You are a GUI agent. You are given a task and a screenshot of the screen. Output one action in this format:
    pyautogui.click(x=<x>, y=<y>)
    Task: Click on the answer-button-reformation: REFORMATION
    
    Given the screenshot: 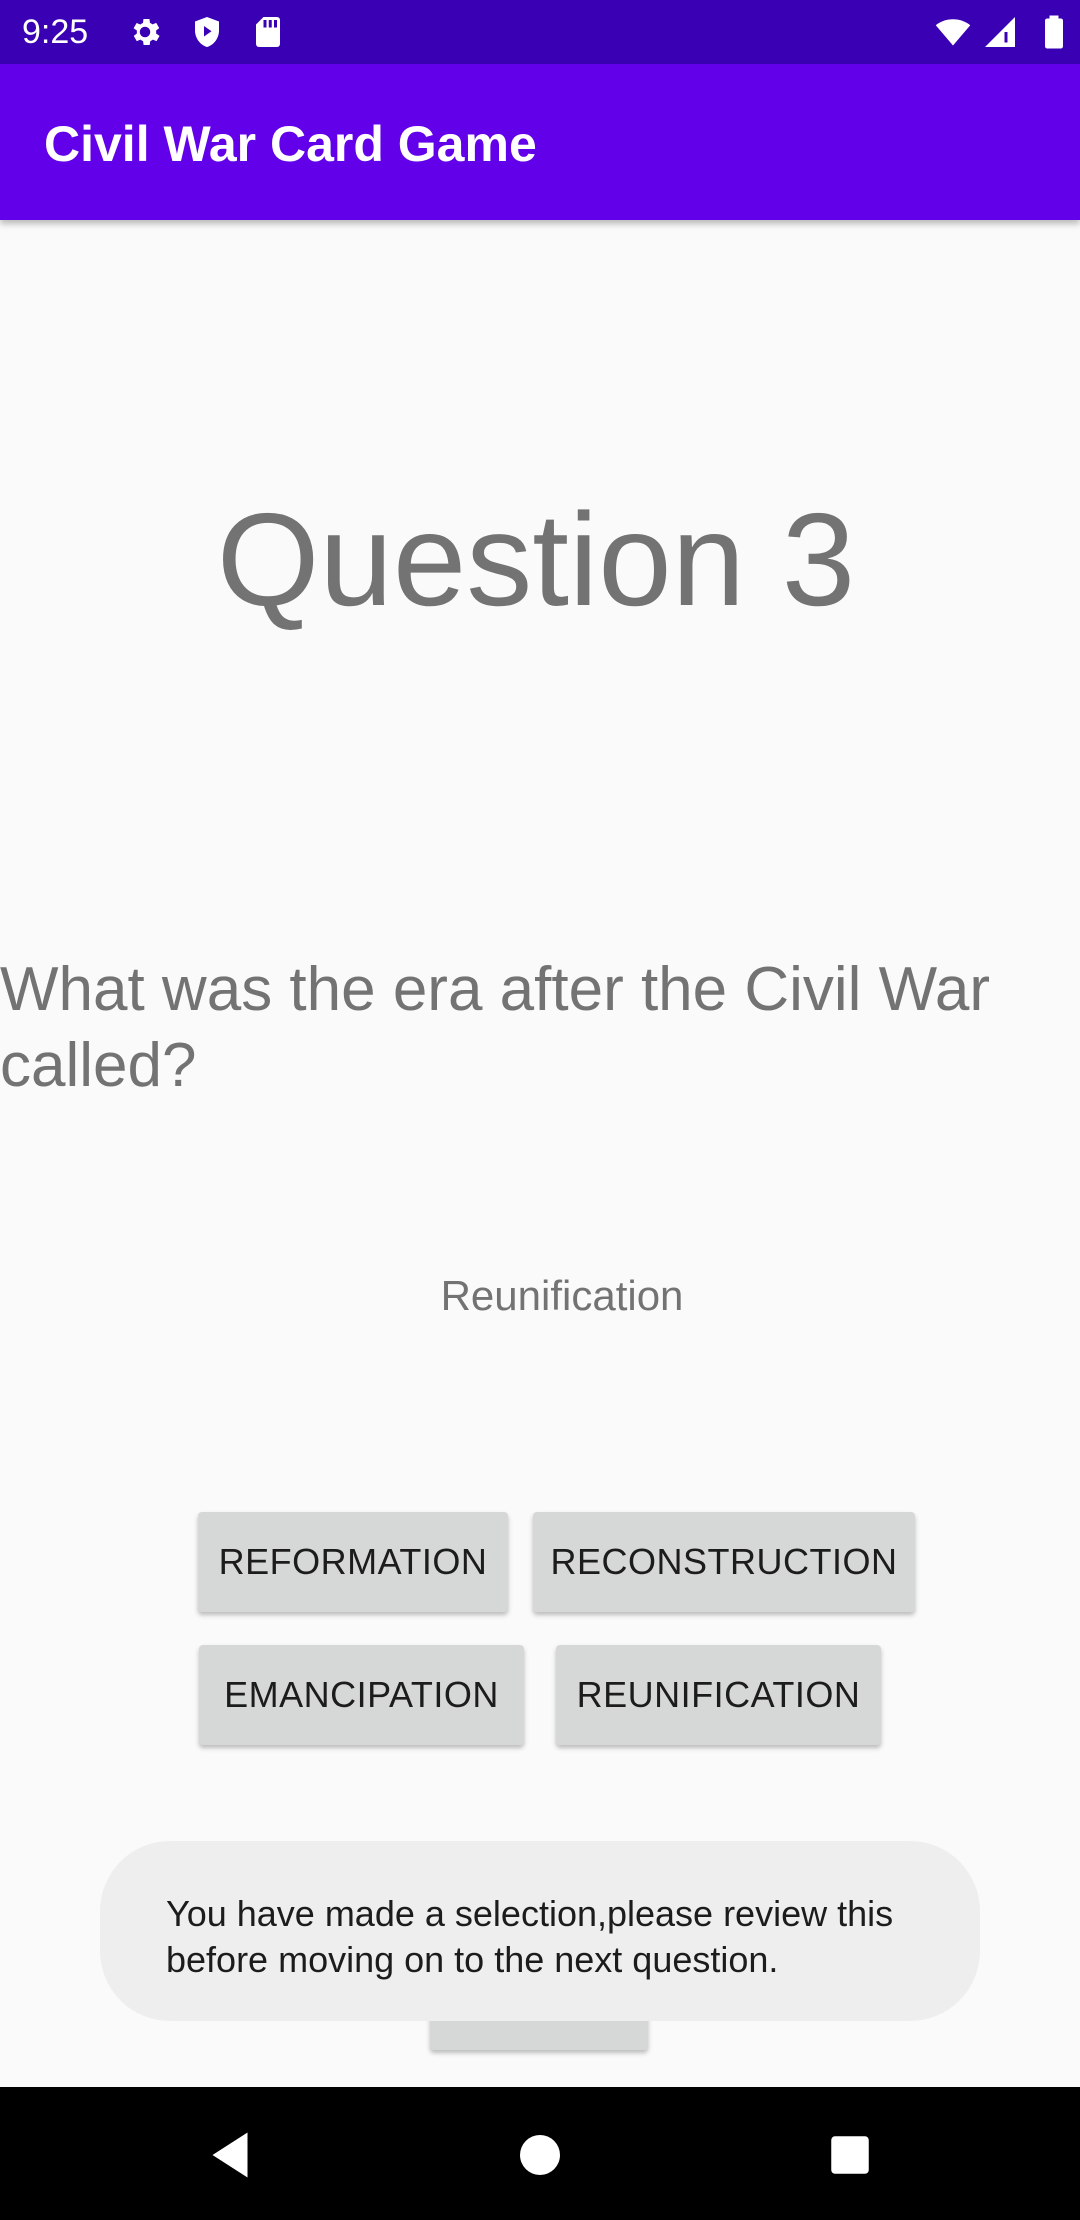 What is the action you would take?
    pyautogui.click(x=353, y=1562)
    